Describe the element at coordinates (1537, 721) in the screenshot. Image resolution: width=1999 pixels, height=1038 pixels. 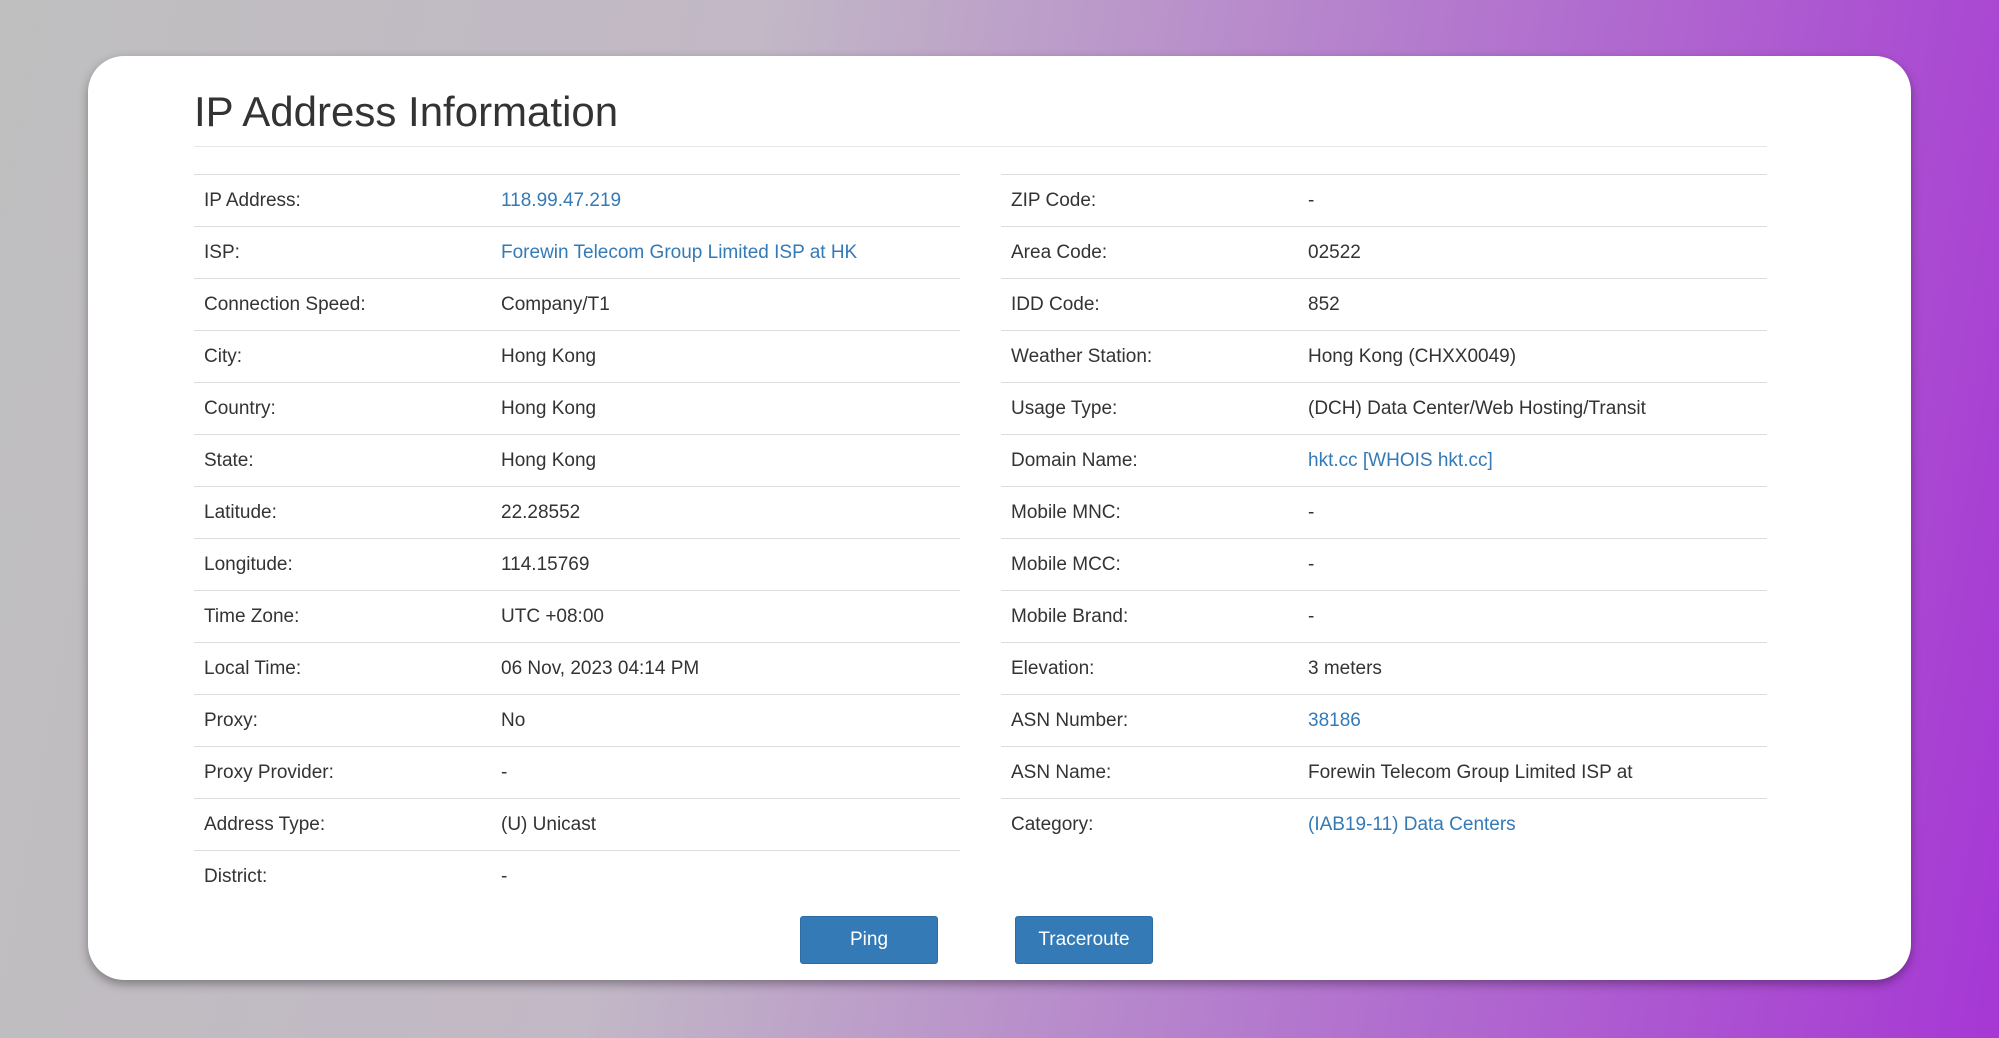
I see `field-link-asn-number: 38186` at that location.